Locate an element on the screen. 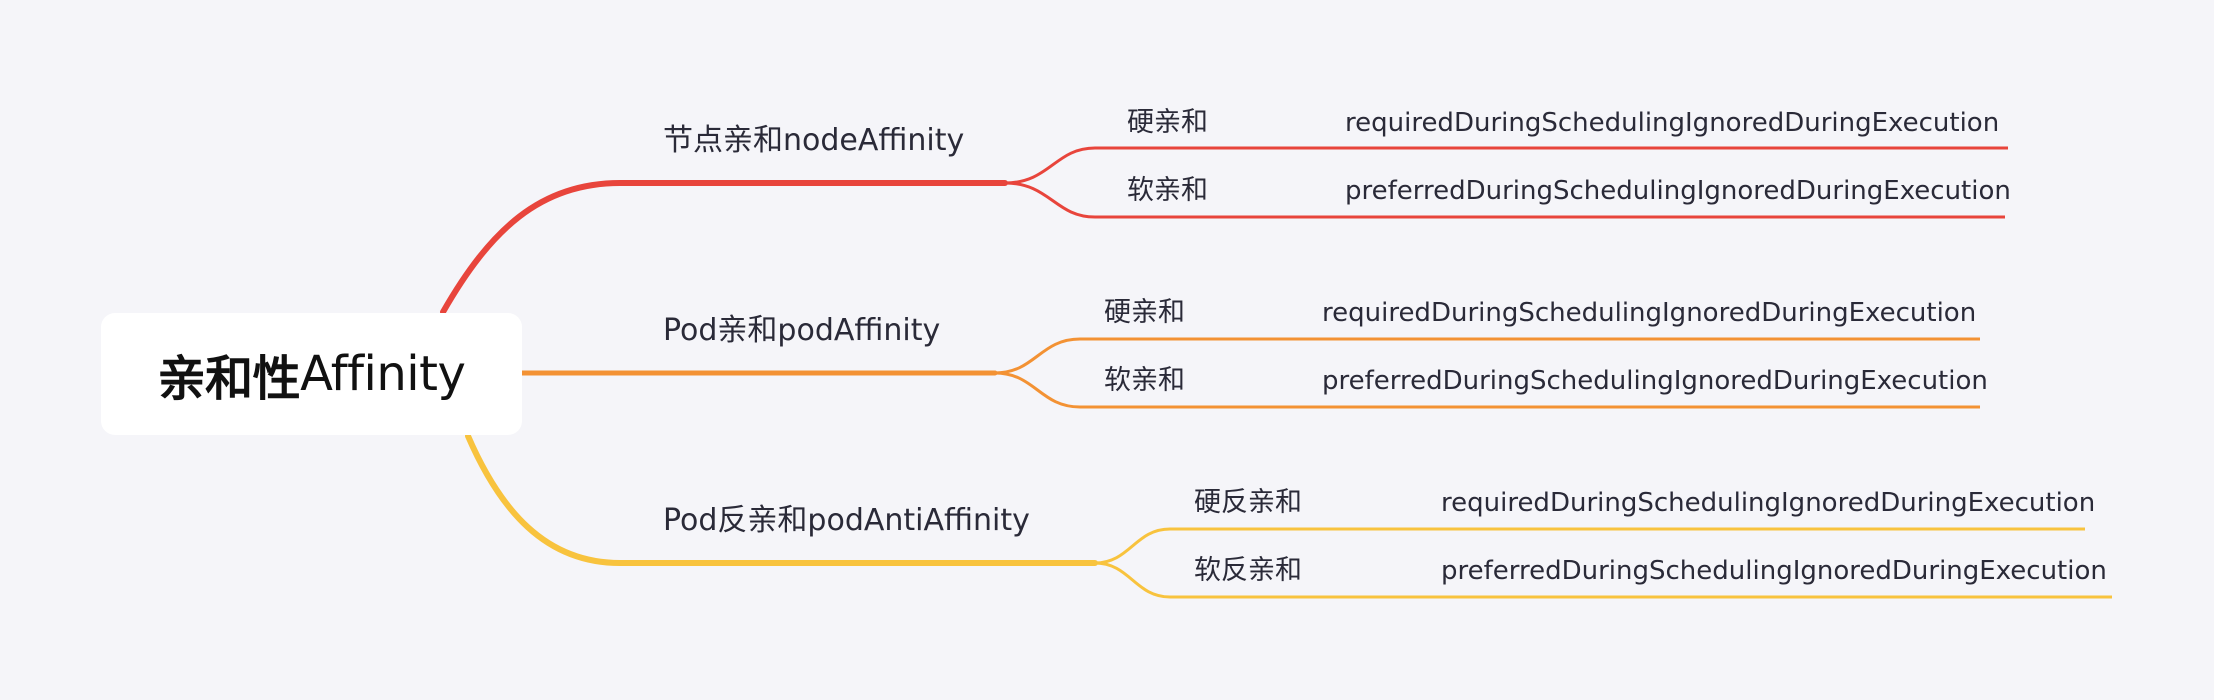 Image resolution: width=2214 pixels, height=700 pixels. branch-2-hard-label: 硬亲和 is located at coordinates (1144, 312).